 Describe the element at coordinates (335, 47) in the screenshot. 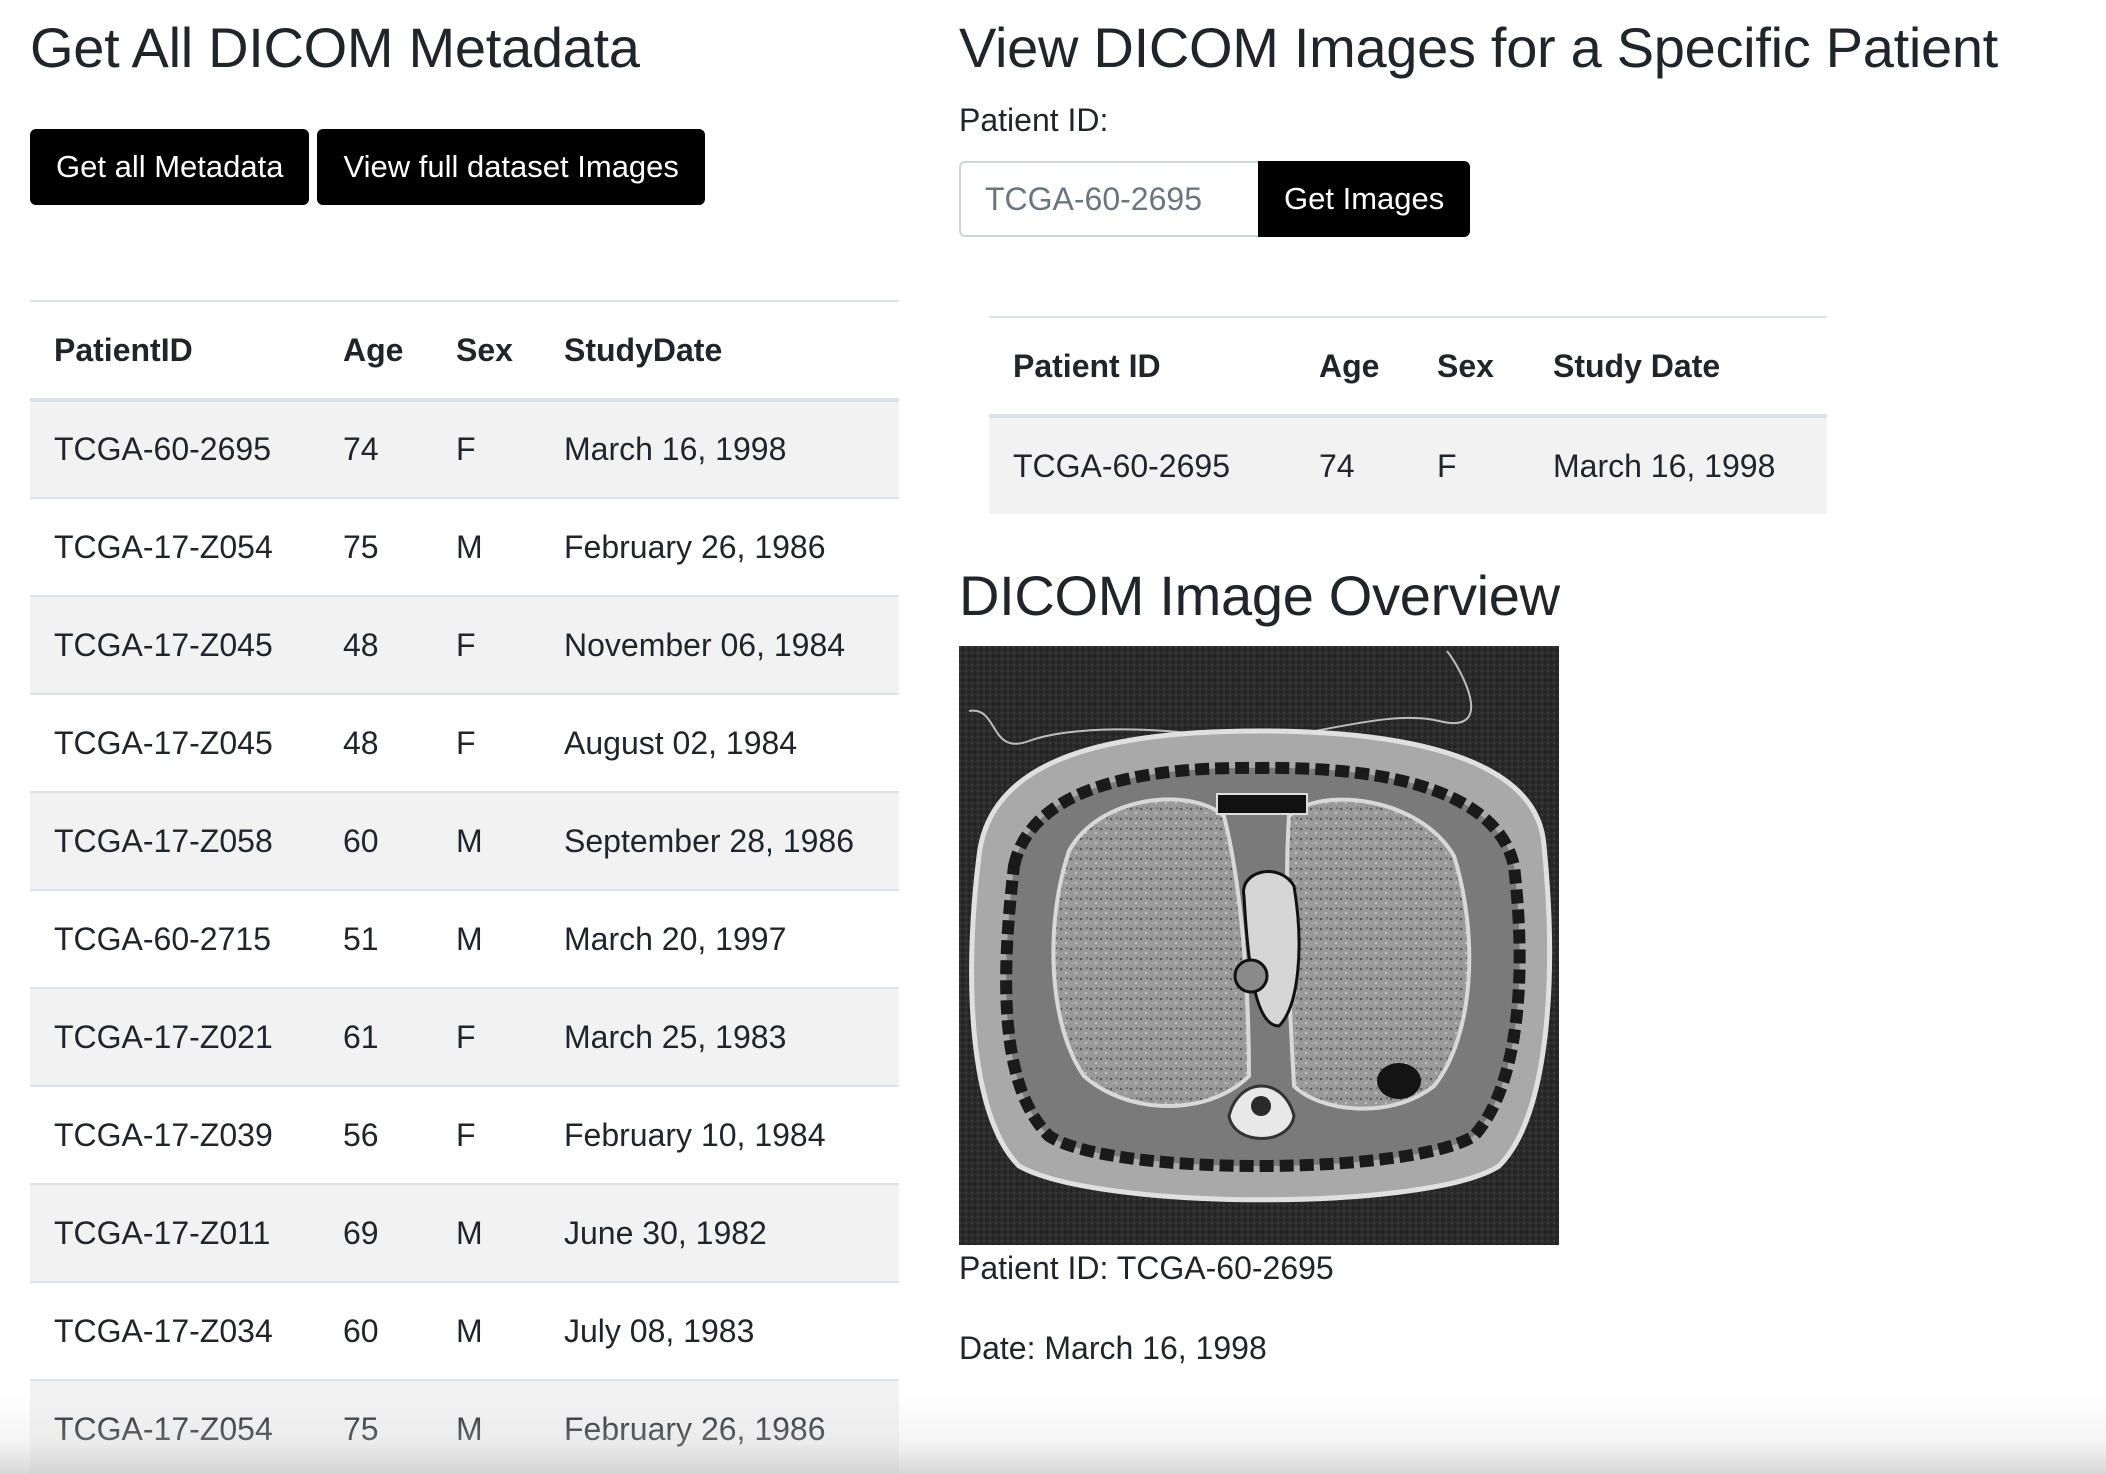

I see `metadata-title: Get All DICOM Metadata` at that location.